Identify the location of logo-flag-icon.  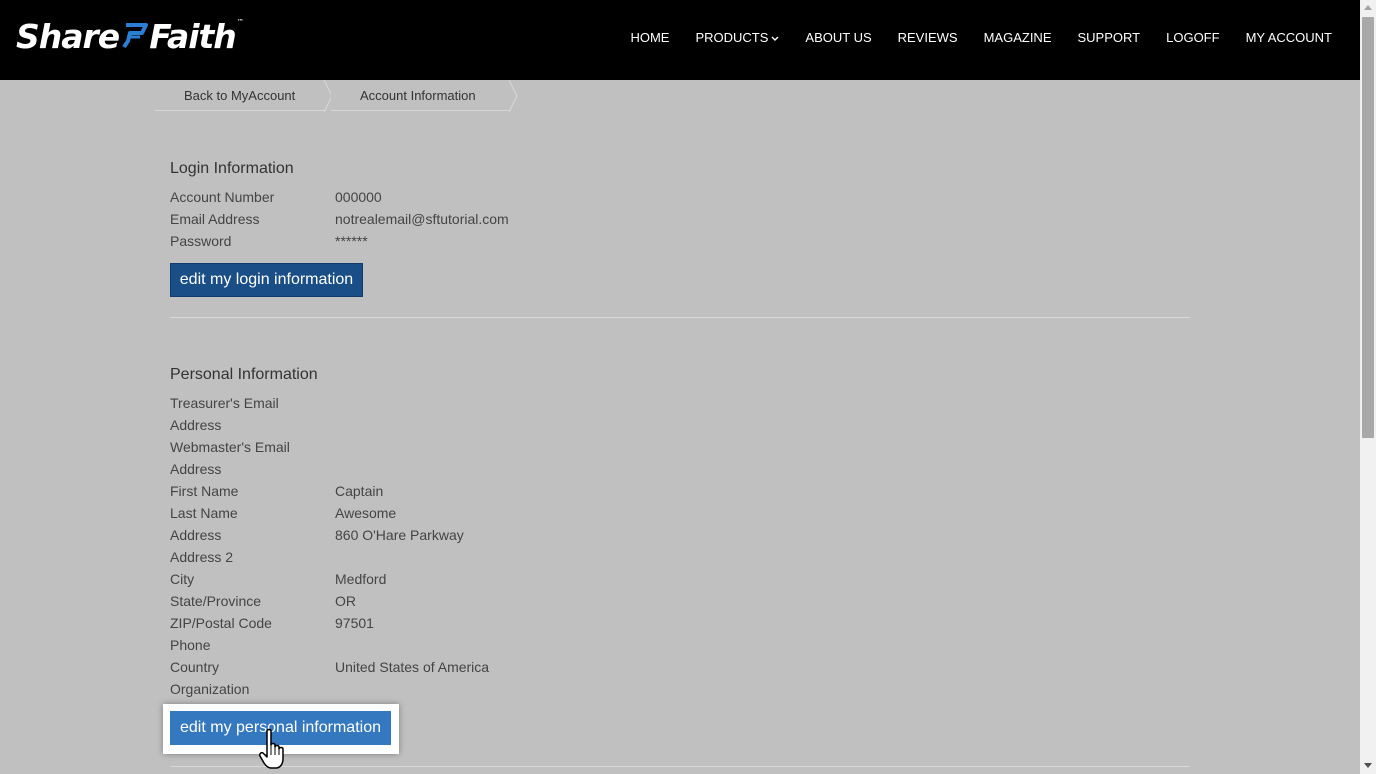
(134, 36).